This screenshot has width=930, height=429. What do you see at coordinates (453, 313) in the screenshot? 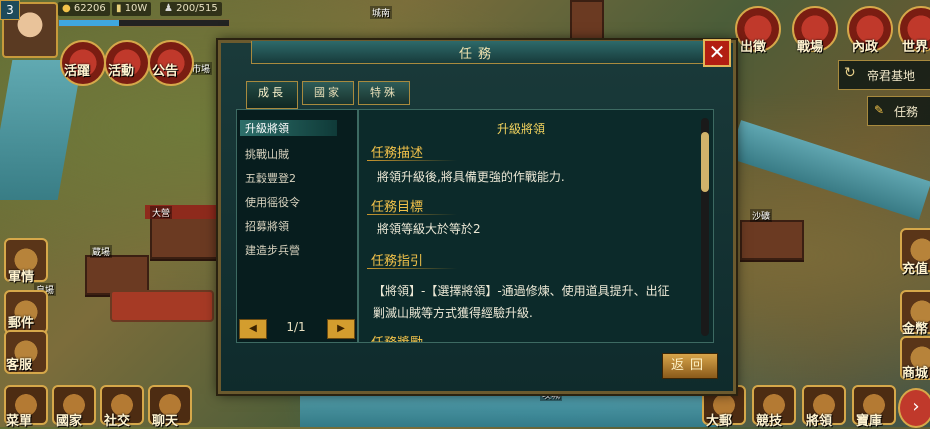
I see `guide-text-line2: 剿滅山賊等方式獲得經驗升級.` at bounding box center [453, 313].